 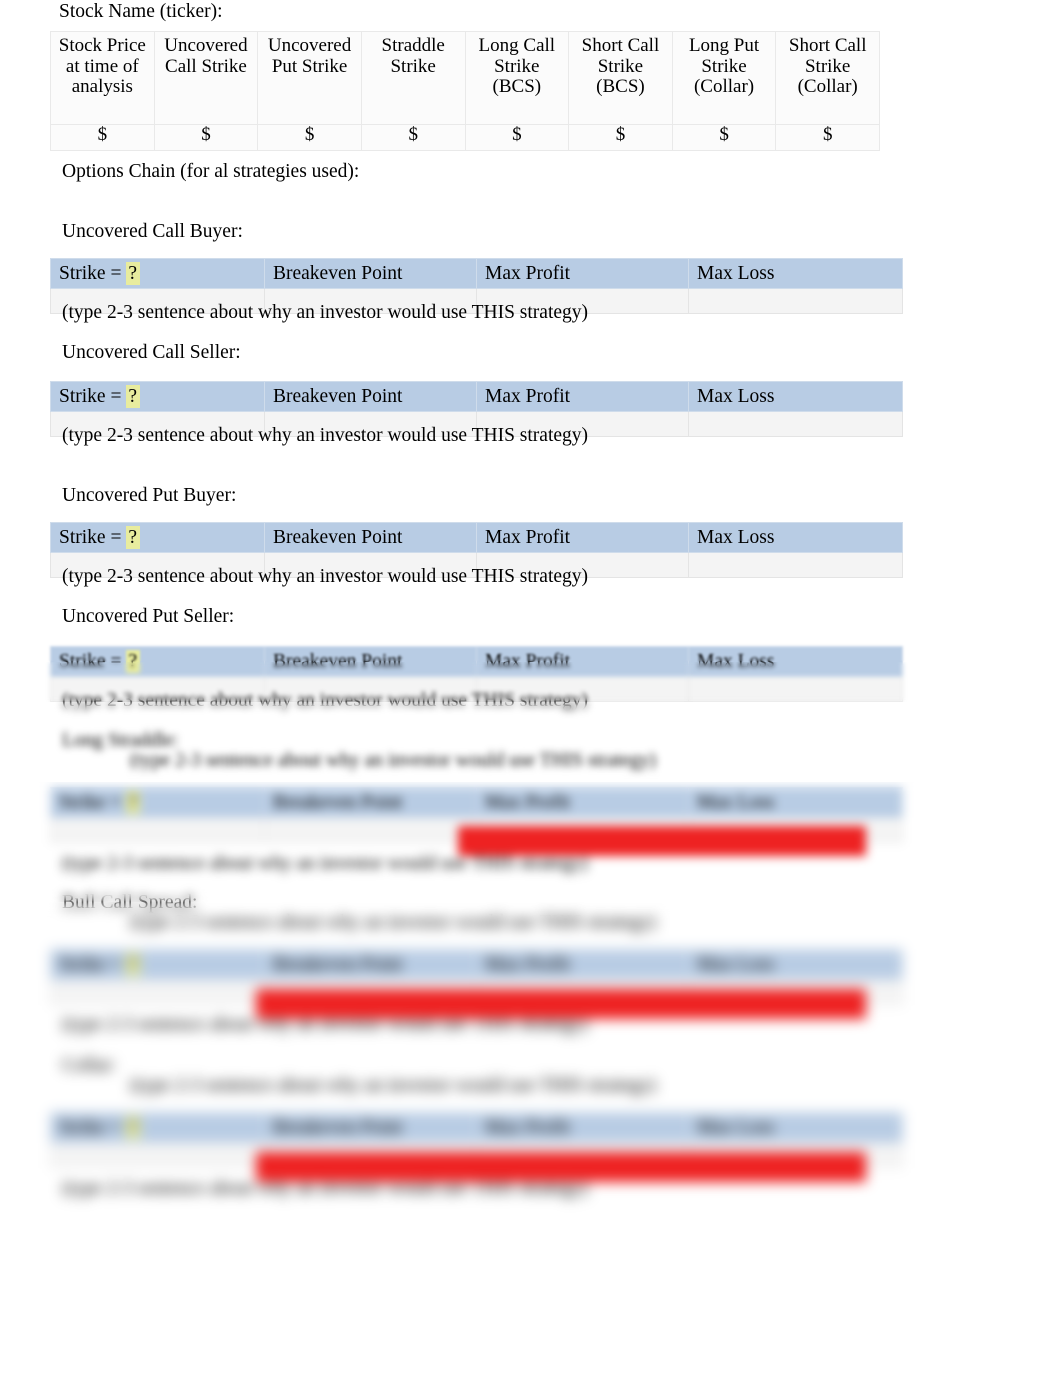 What do you see at coordinates (620, 78) in the screenshot?
I see `strike-header-cell: Short Call Strike (BCS)` at bounding box center [620, 78].